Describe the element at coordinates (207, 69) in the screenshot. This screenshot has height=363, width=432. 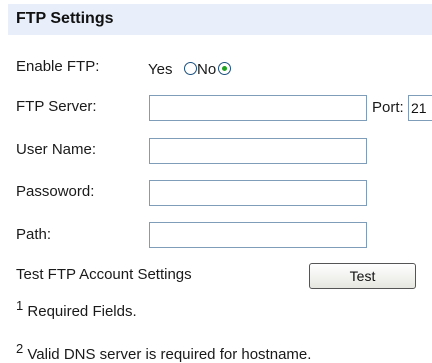
I see `enable-ftp-no-label: No` at that location.